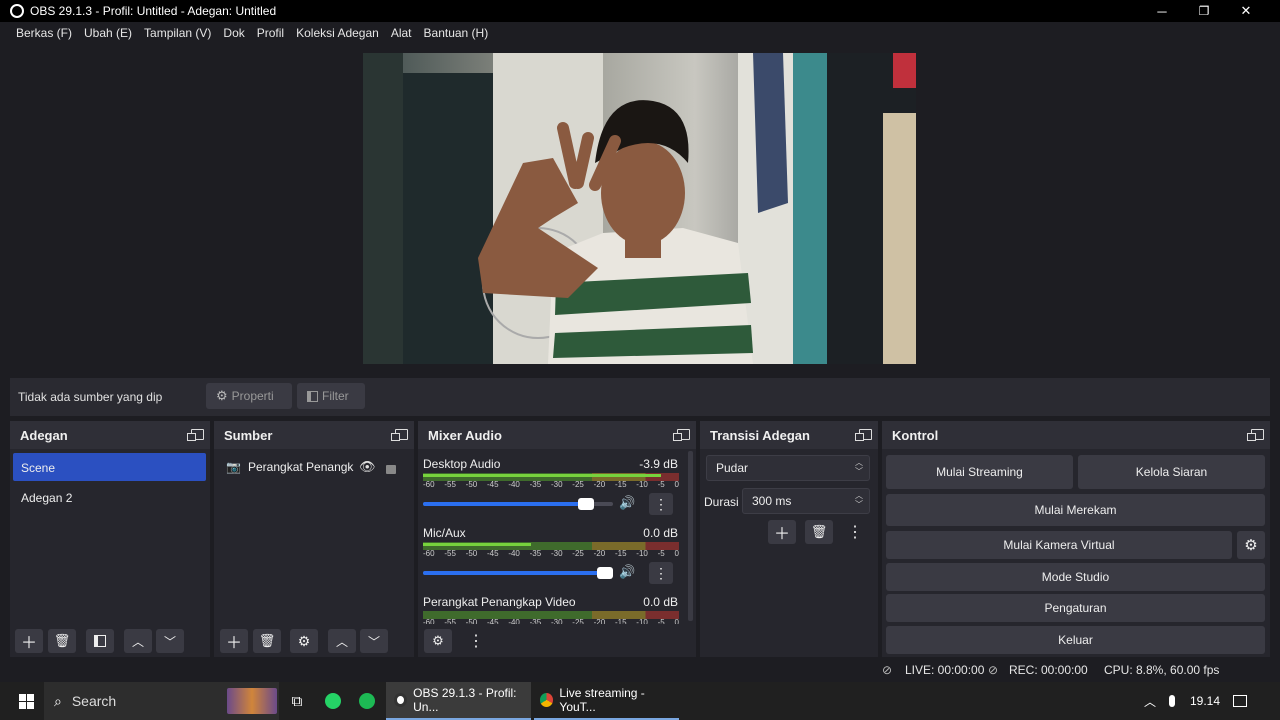 Image resolution: width=1280 pixels, height=720 pixels. What do you see at coordinates (535, 621) in the screenshot?
I see `meter-tick-label: -35` at bounding box center [535, 621].